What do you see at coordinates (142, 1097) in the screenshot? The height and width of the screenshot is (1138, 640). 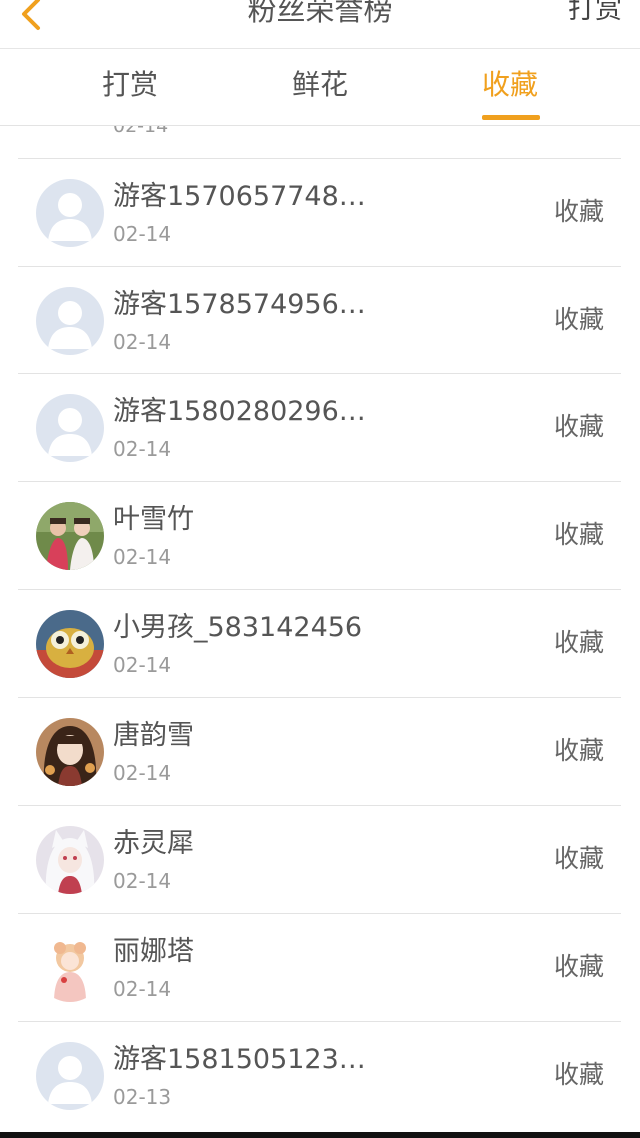 I see `list-item-date: 02-13` at bounding box center [142, 1097].